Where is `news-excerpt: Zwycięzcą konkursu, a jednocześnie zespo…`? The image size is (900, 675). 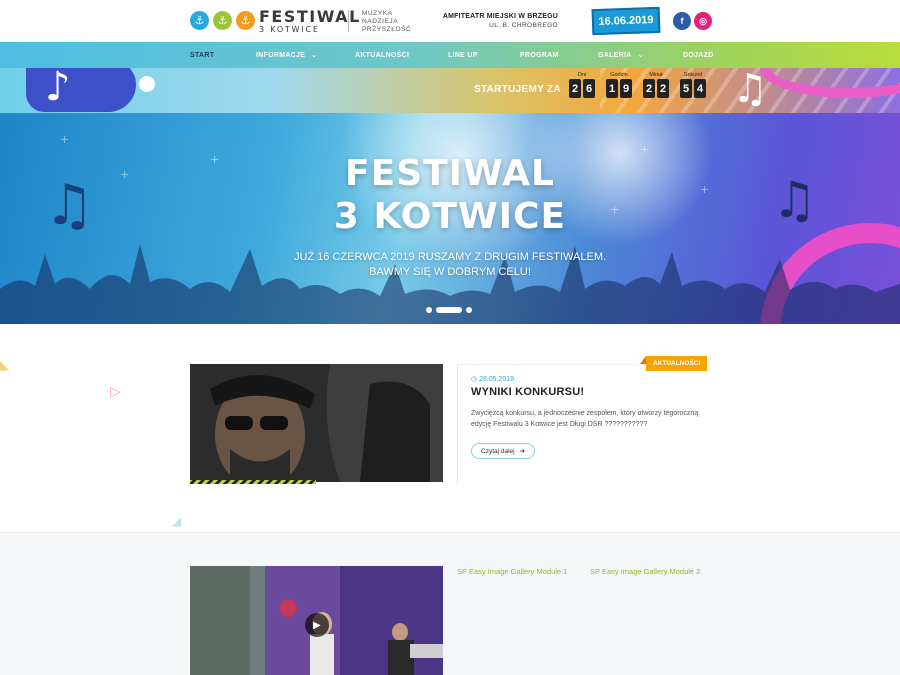 news-excerpt: Zwycięzcą konkursu, a jednocześnie zespo… is located at coordinates (585, 419).